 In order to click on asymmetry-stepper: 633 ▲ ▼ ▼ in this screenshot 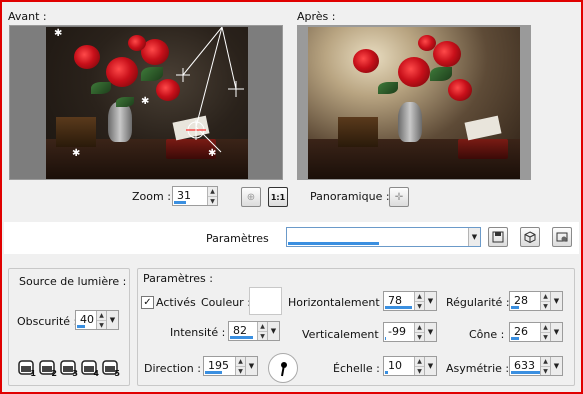, I will do `click(536, 366)`.